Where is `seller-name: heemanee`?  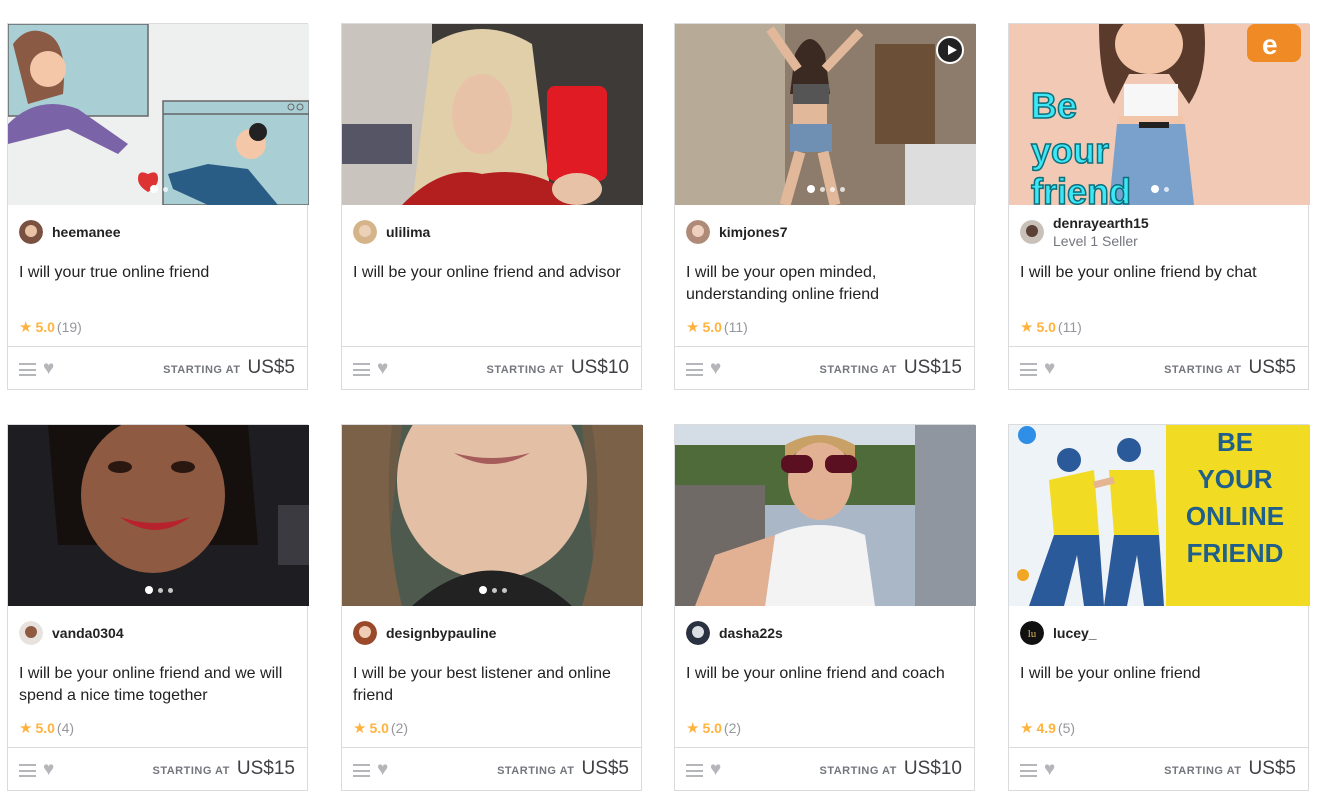
seller-name: heemanee is located at coordinates (86, 232).